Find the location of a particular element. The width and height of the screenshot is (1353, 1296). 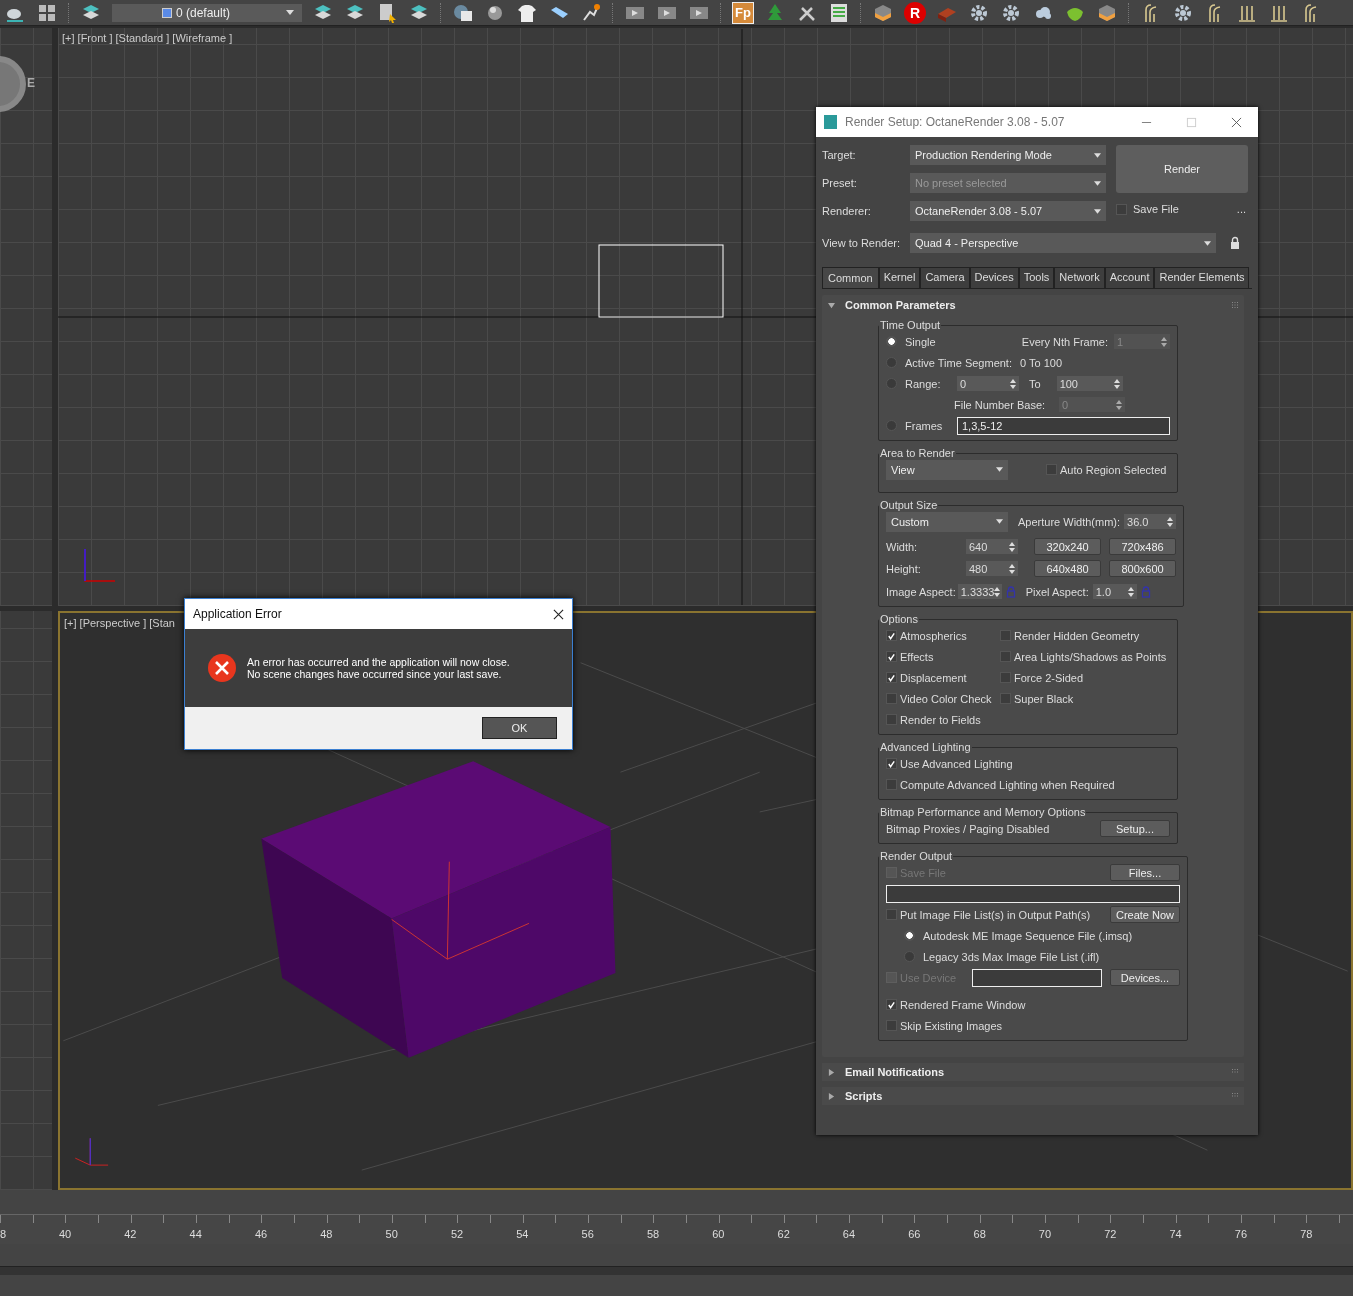

renderer-dropdown: OctaneRender 3.08 - 5.07 is located at coordinates (1008, 211).